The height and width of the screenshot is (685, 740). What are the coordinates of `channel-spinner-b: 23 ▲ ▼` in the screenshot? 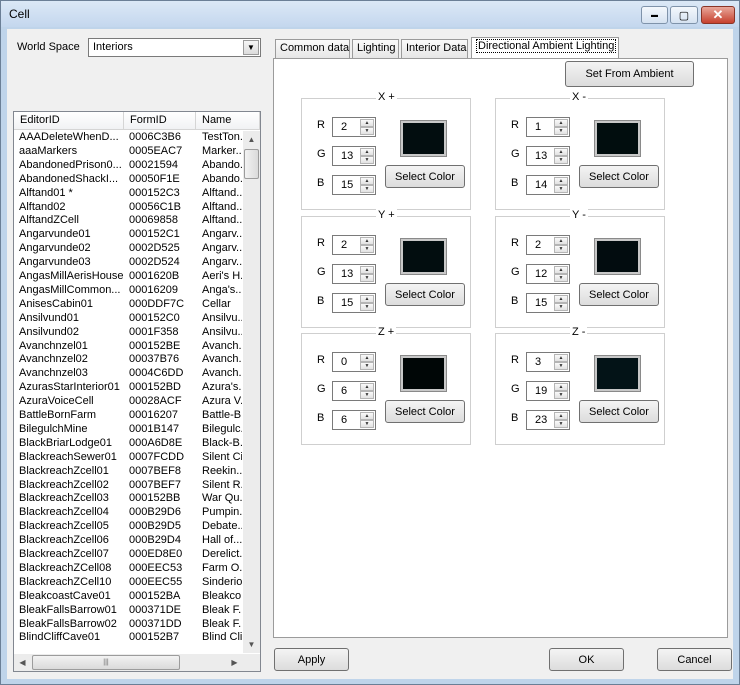 It's located at (548, 420).